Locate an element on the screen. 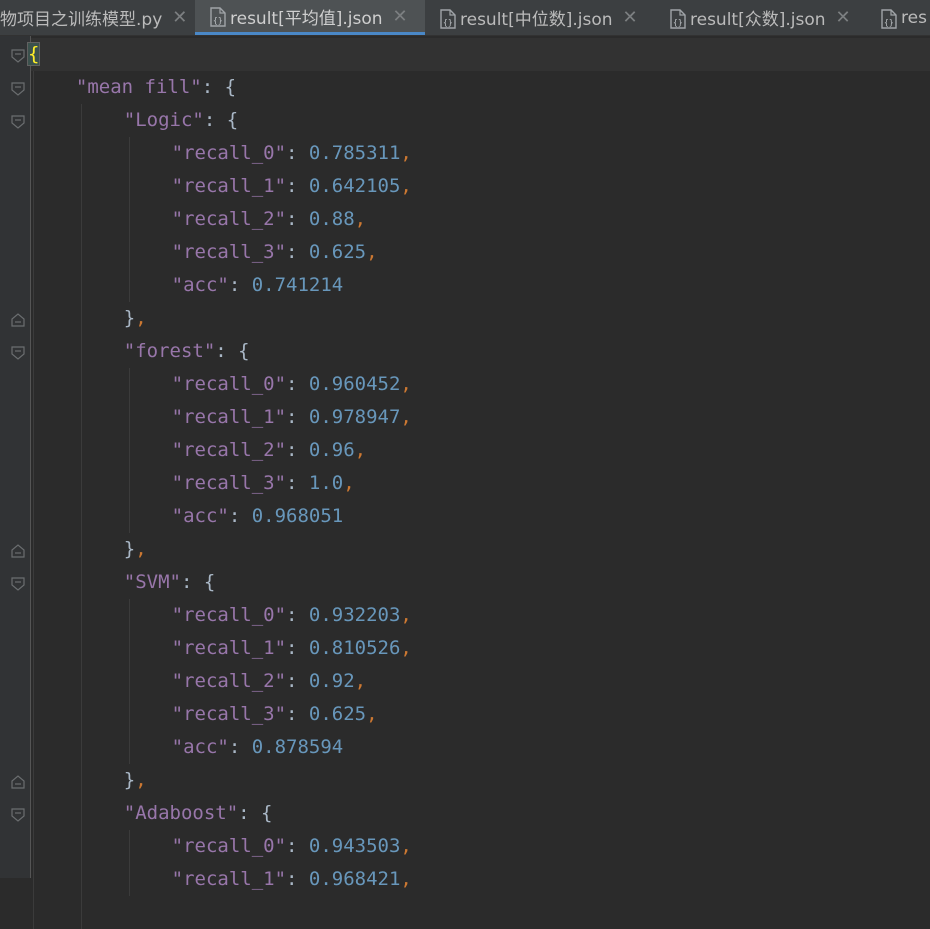 Image resolution: width=930 pixels, height=929 pixels. code-line-metric: "recall_0": 0.960452, is located at coordinates (292, 384).